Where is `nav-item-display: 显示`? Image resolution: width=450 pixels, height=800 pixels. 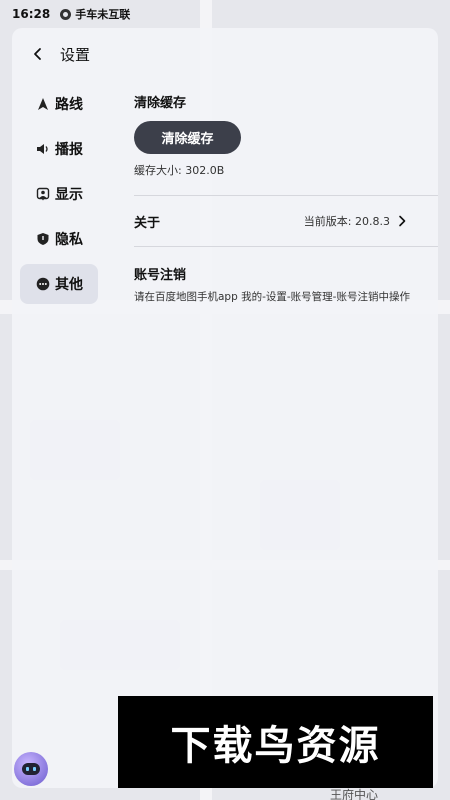 nav-item-display: 显示 is located at coordinates (59, 194).